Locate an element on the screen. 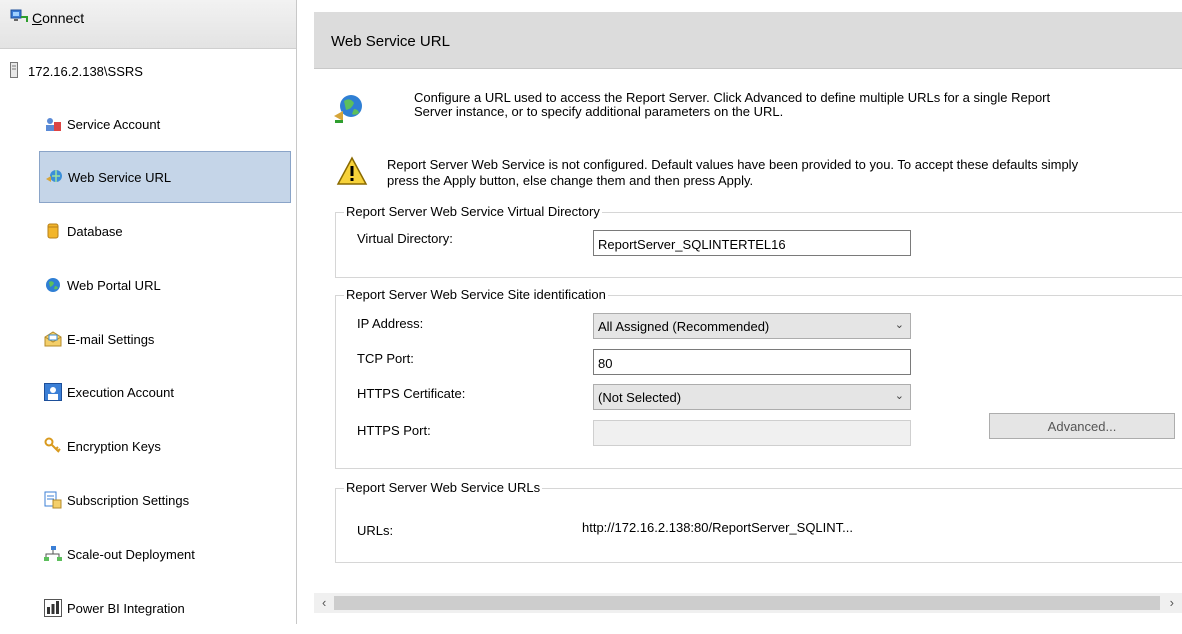 The height and width of the screenshot is (634, 1182). execution-account-icon is located at coordinates (53, 392).